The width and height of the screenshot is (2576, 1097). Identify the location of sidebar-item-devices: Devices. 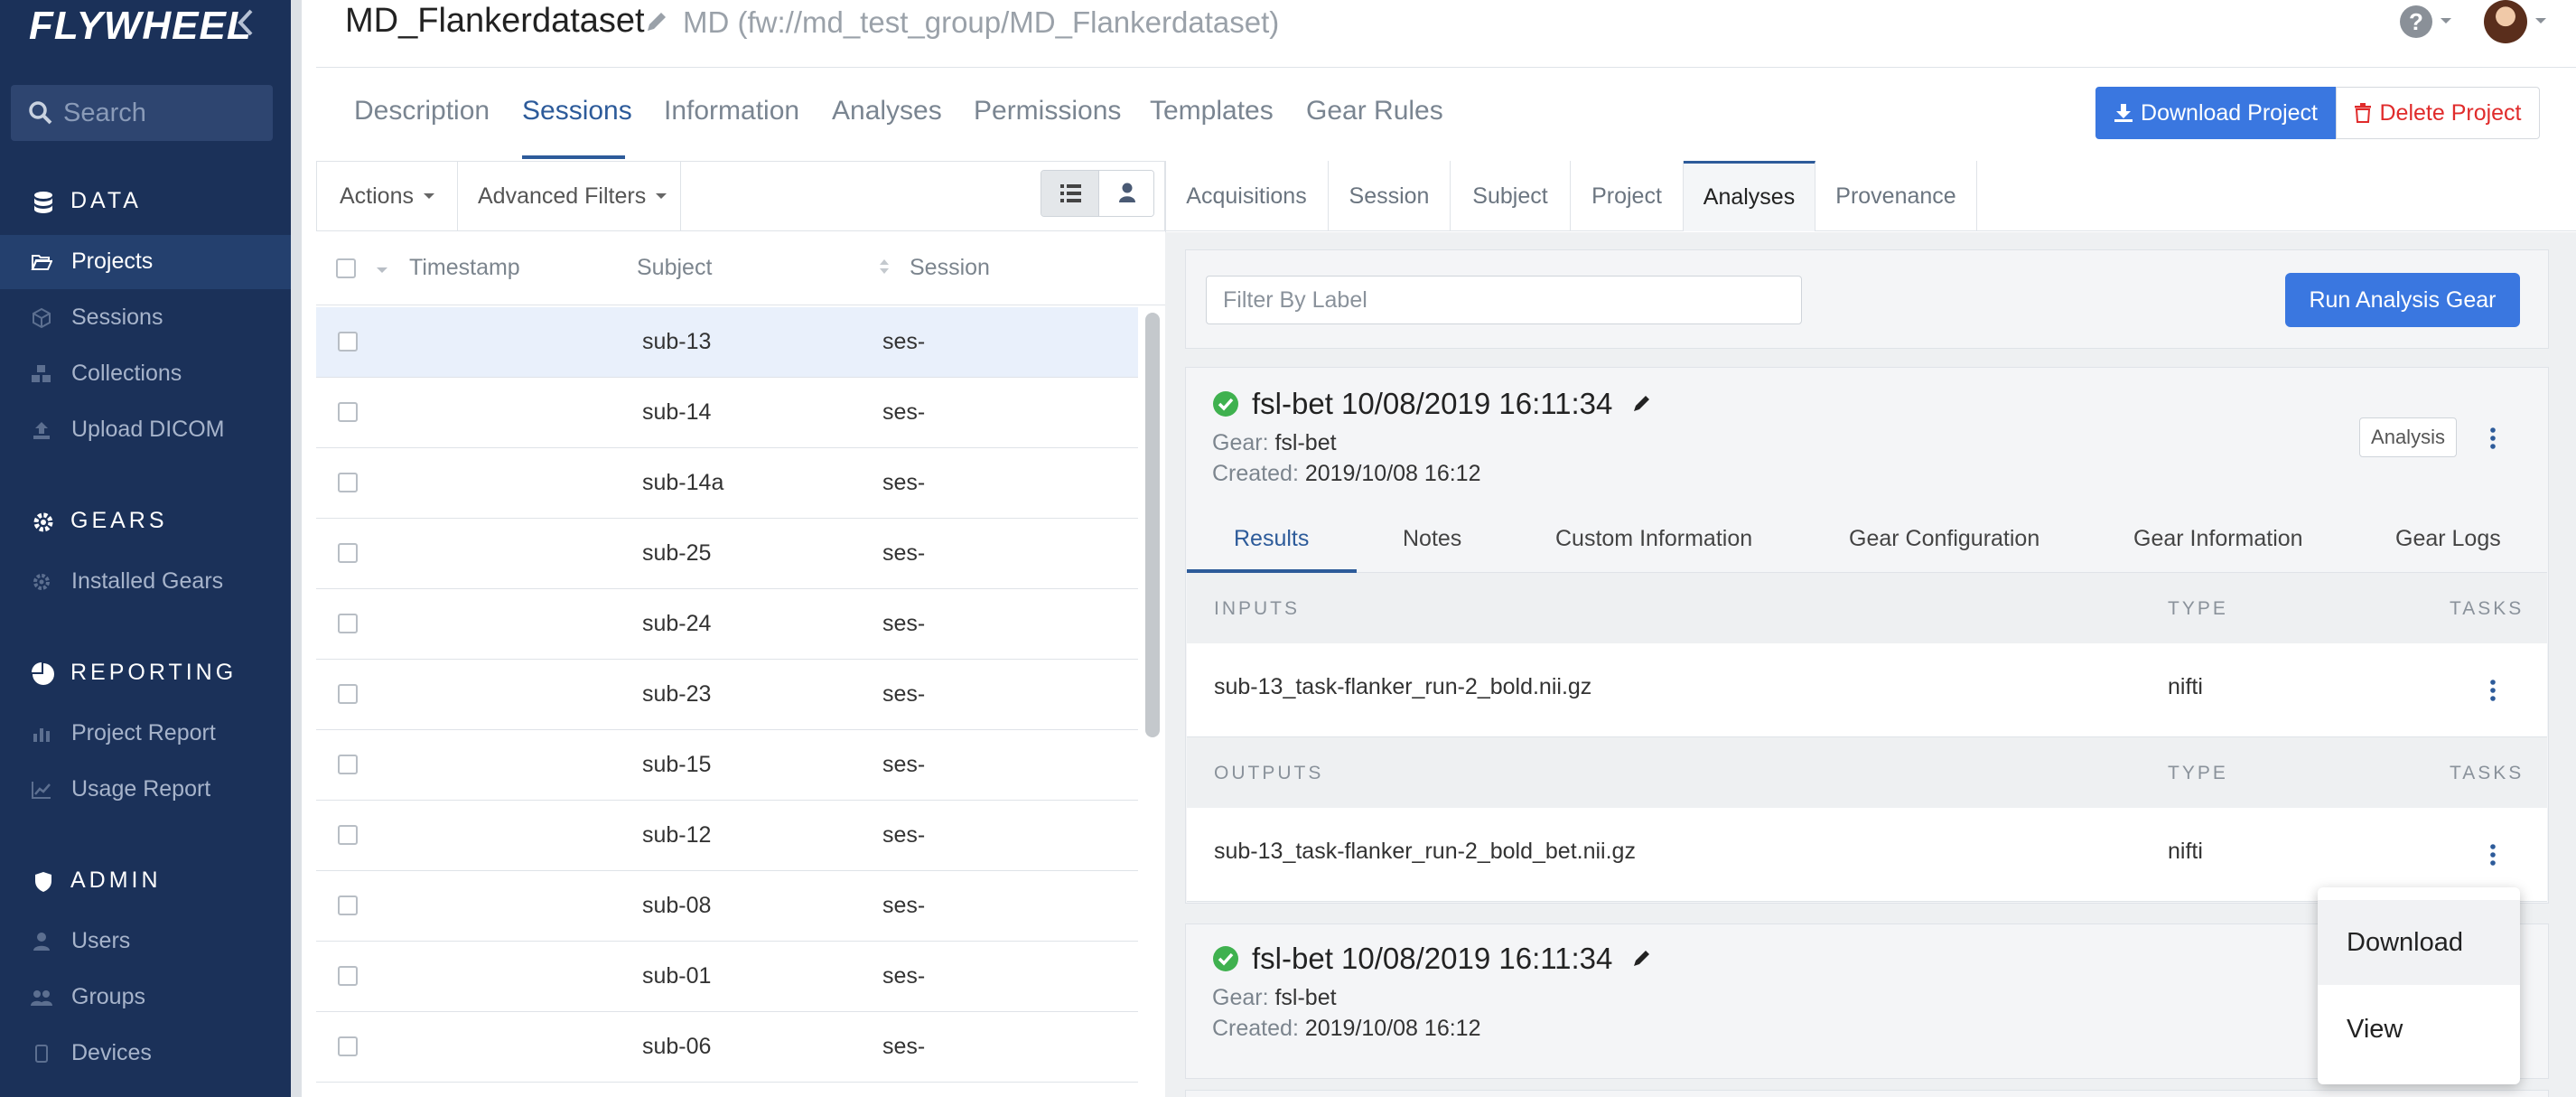
(145, 1054).